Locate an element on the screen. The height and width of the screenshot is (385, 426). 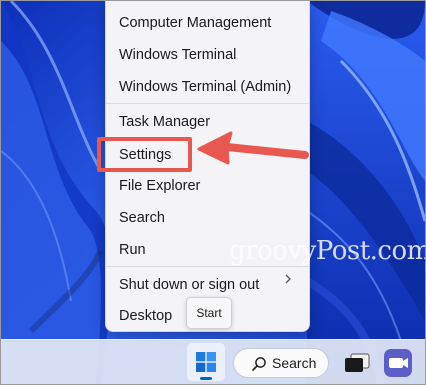
taskbar: Search is located at coordinates (213, 361).